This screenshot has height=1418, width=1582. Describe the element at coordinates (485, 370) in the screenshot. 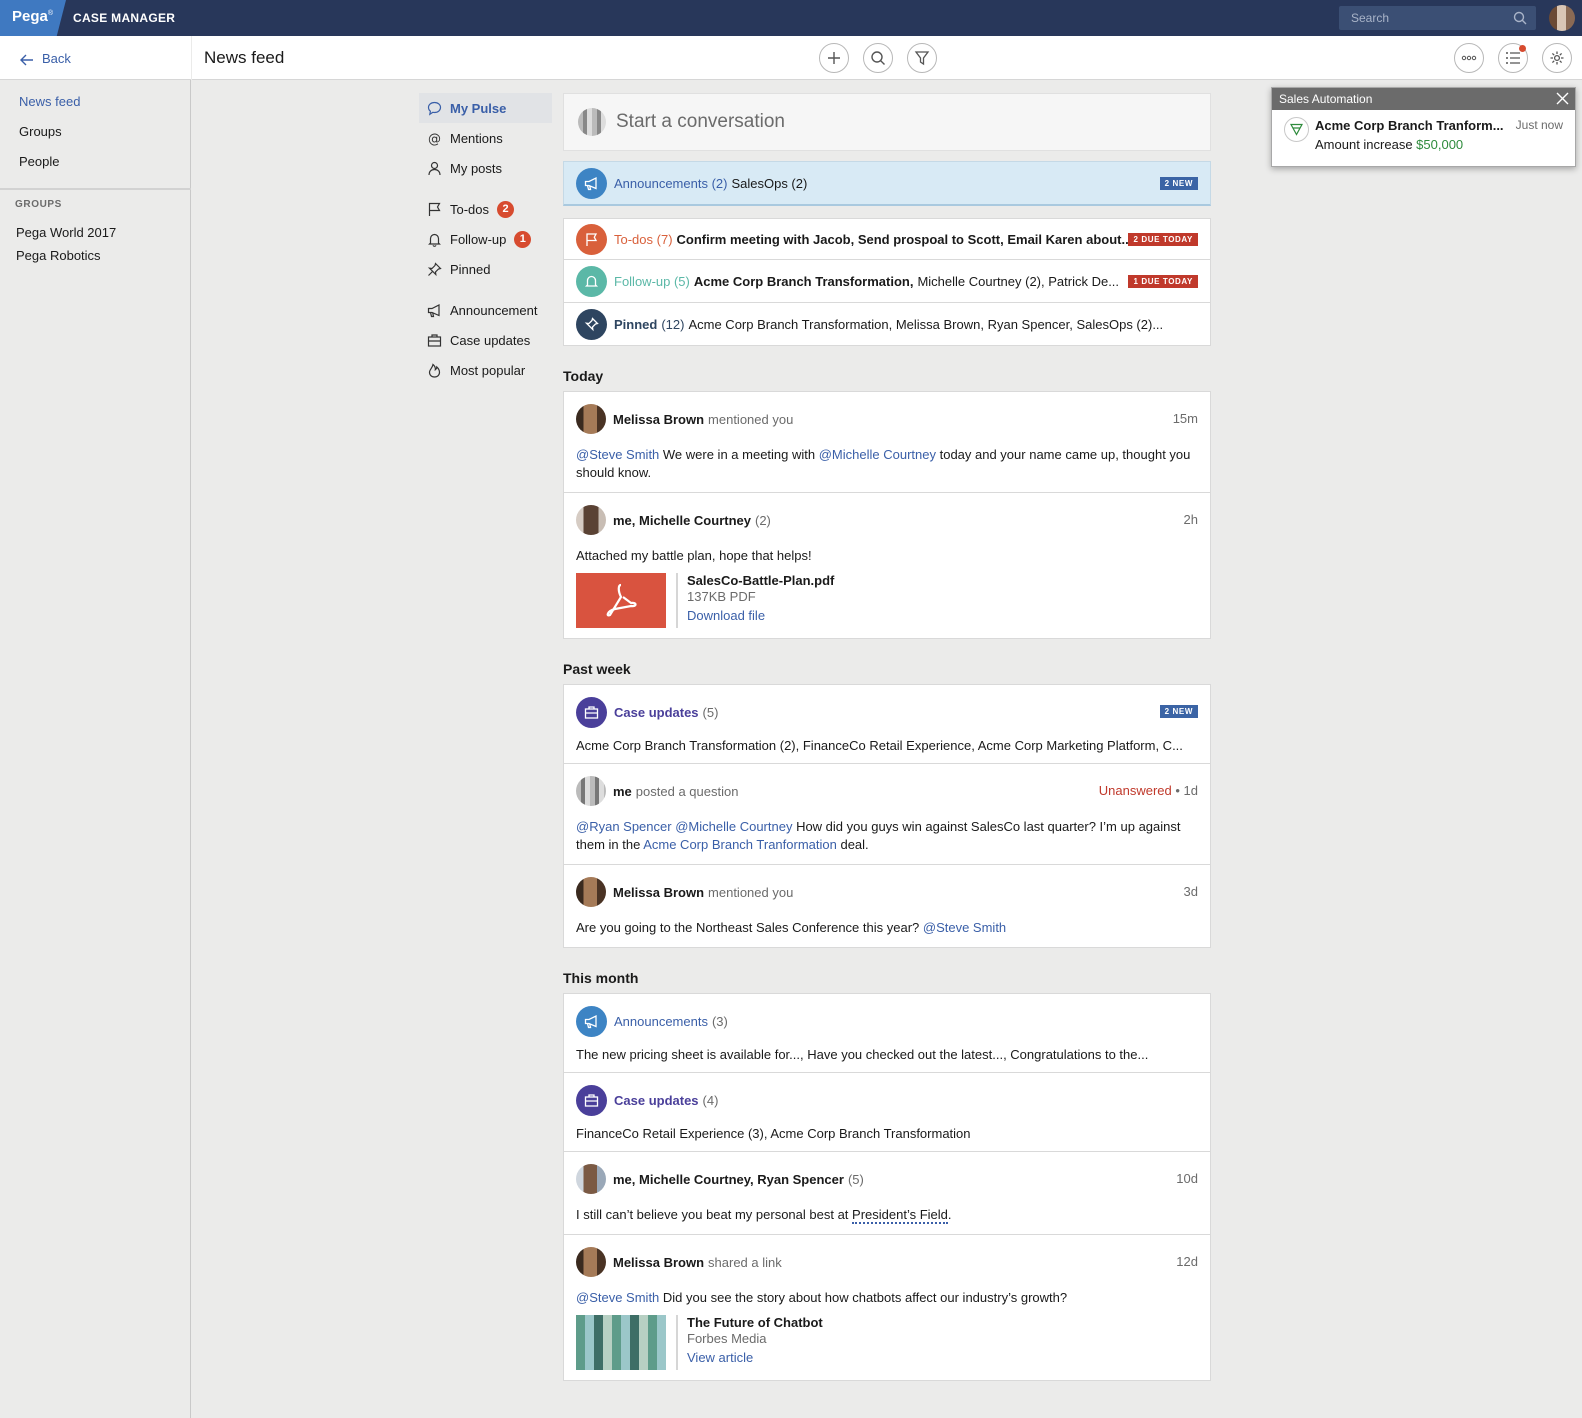

I see `filter-most-popular: Most popular` at that location.